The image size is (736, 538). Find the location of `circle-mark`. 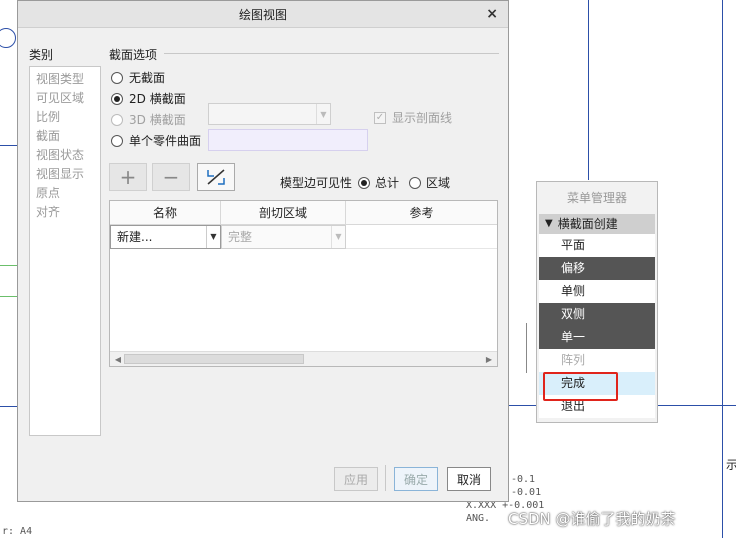

circle-mark is located at coordinates (8, 38).